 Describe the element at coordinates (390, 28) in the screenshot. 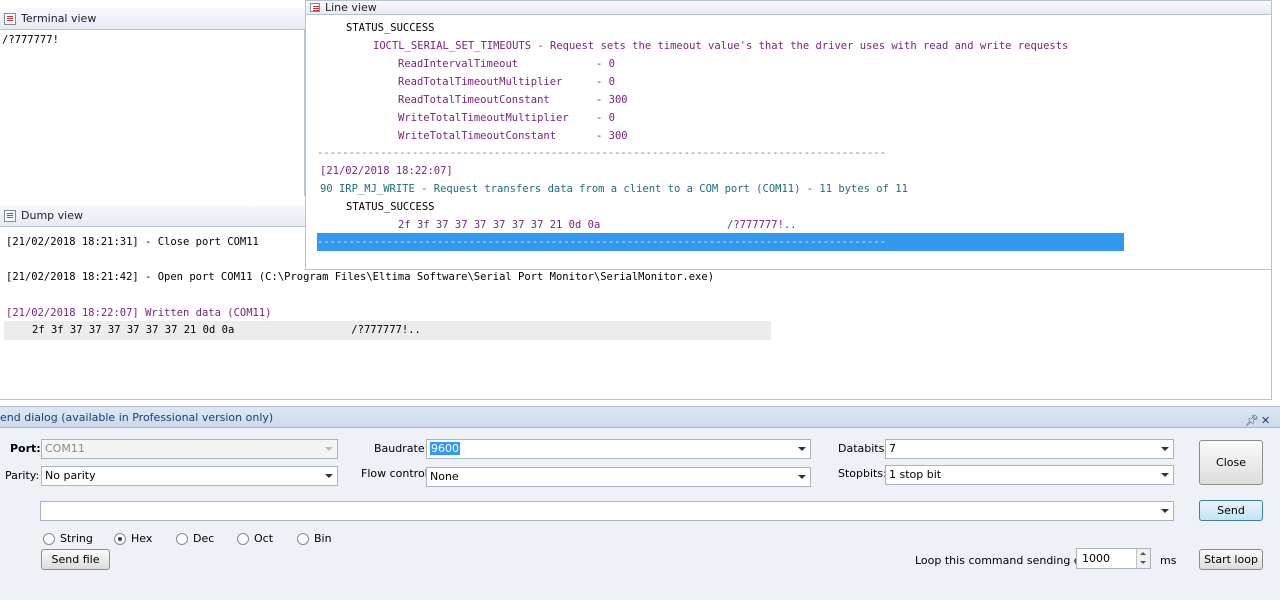

I see `line-status-success-1: STATUS_SUCCESS` at that location.